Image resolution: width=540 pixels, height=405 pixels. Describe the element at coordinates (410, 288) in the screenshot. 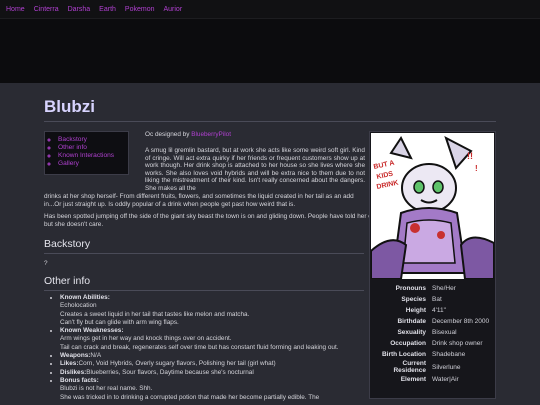

I see `infobox-key: Pronouns` at that location.